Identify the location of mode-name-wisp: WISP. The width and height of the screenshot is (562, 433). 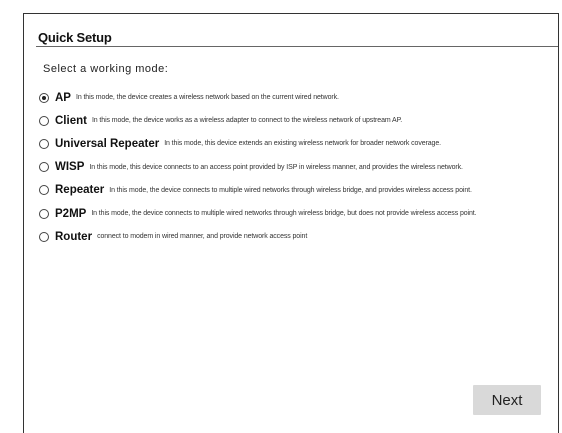
(70, 167).